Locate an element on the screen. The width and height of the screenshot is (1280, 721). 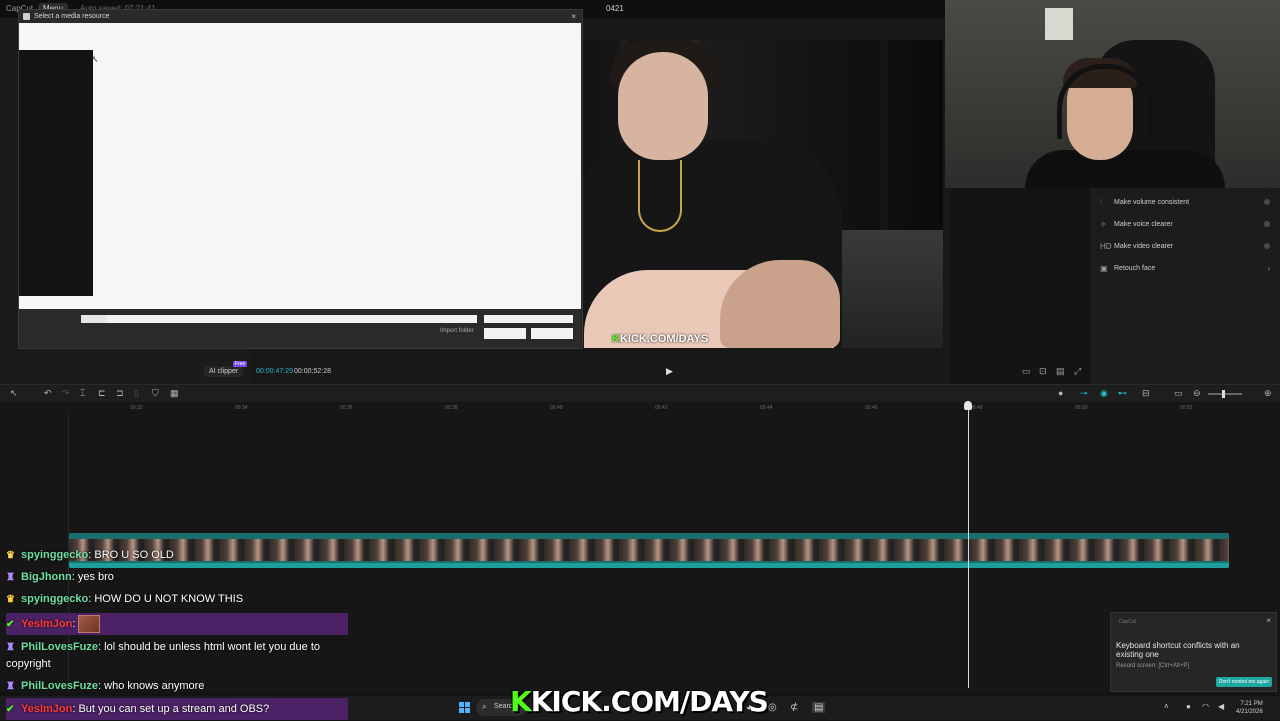
wifi-icon: ◠ is located at coordinates (1205, 706).